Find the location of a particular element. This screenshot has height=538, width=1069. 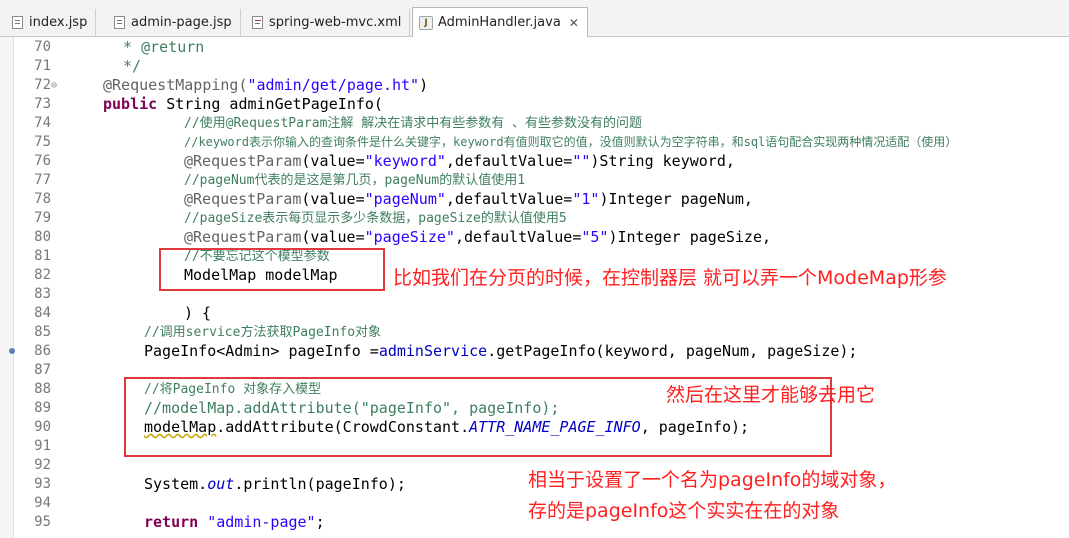

code-token: String adminGetPageInfo( is located at coordinates (270, 104).